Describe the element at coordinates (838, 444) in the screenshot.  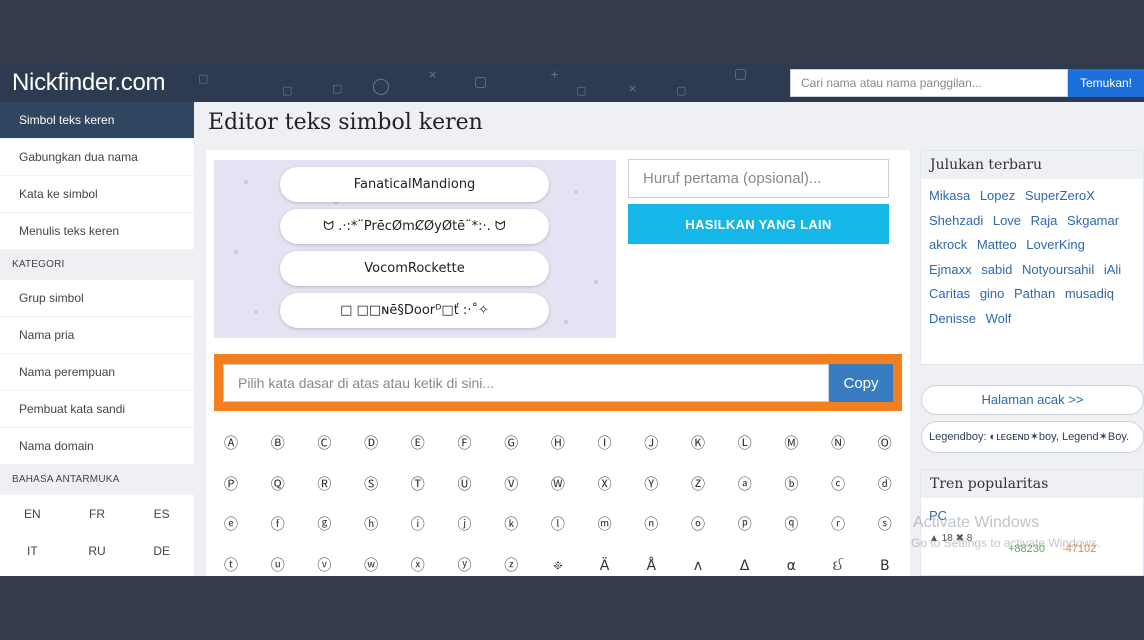
I see `symbol-button: Ⓝ` at that location.